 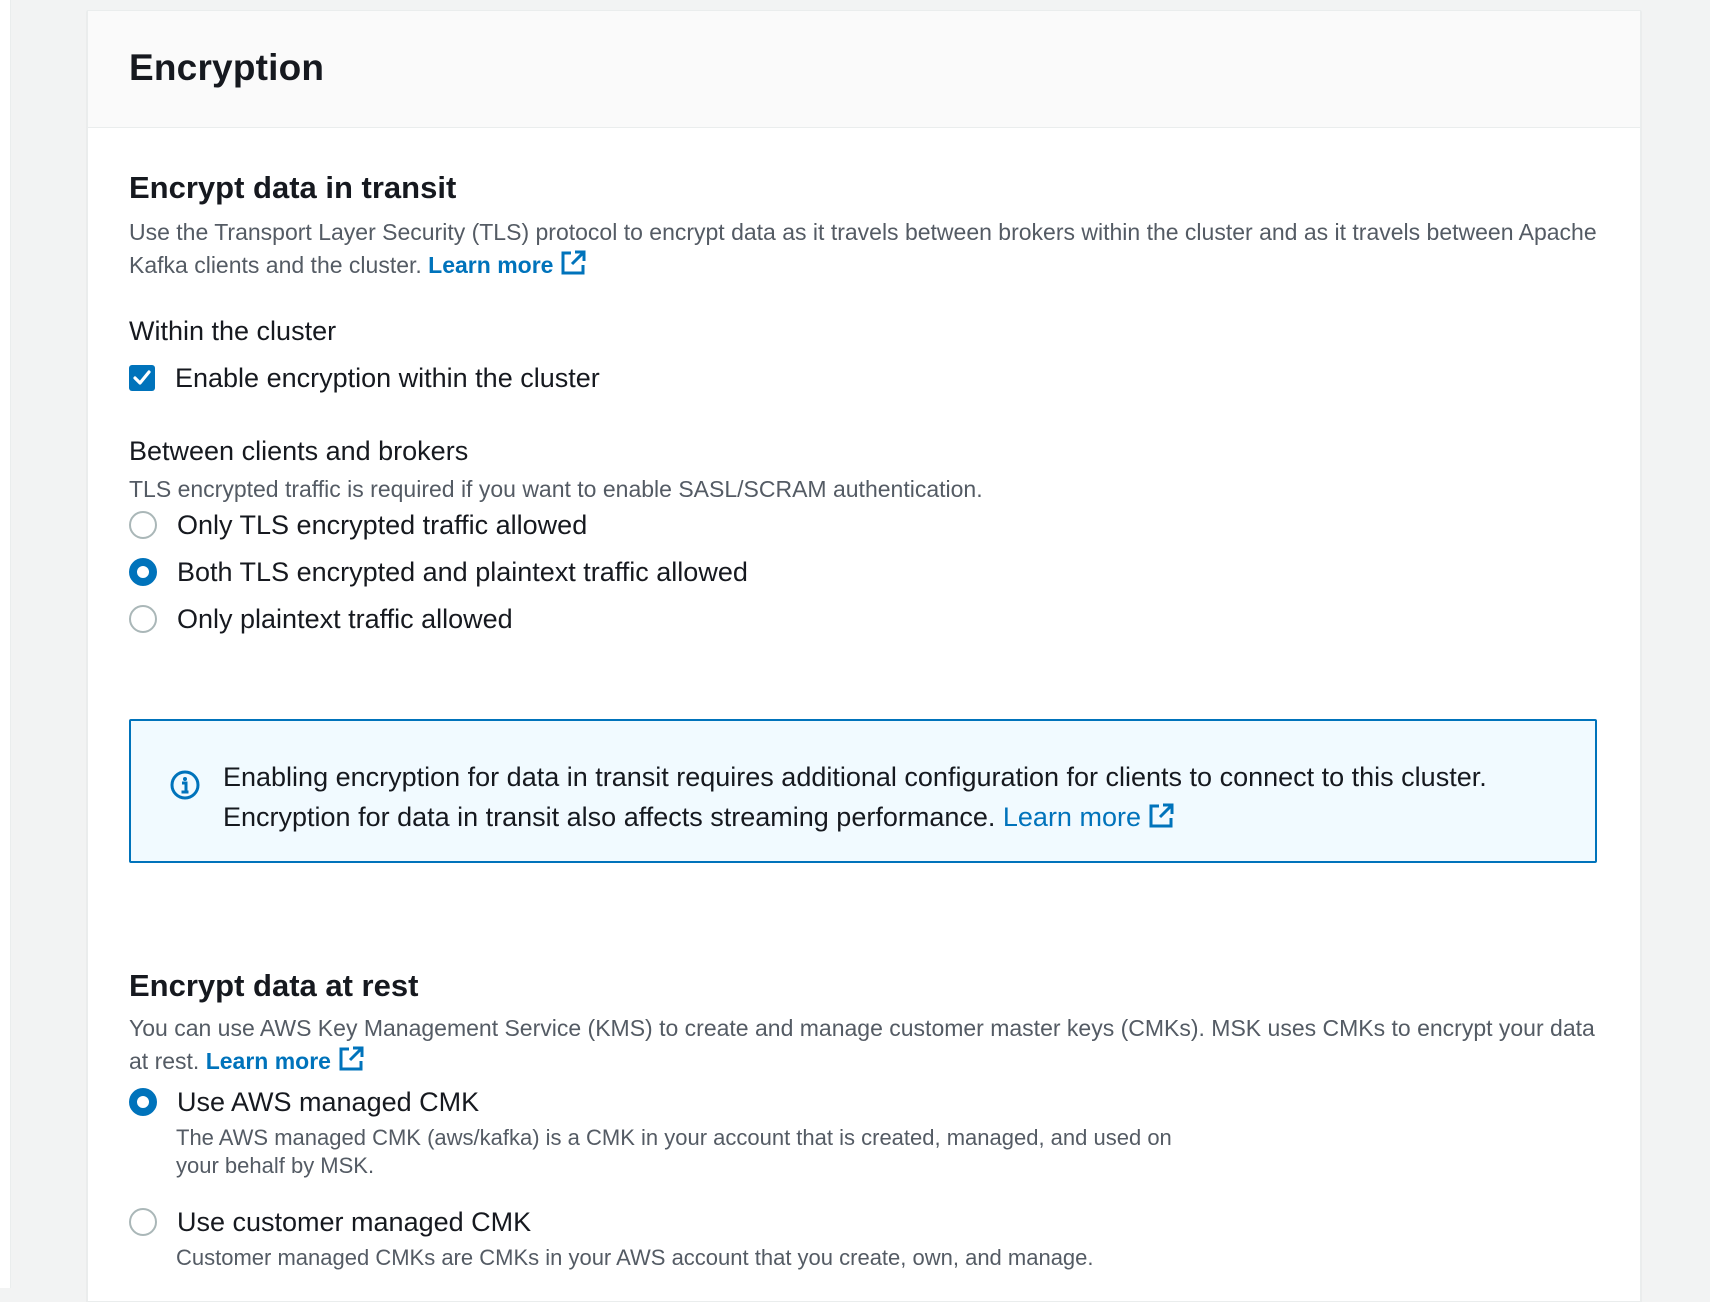 I want to click on at-rest-learn-more-link: Learn more, so click(x=285, y=1060).